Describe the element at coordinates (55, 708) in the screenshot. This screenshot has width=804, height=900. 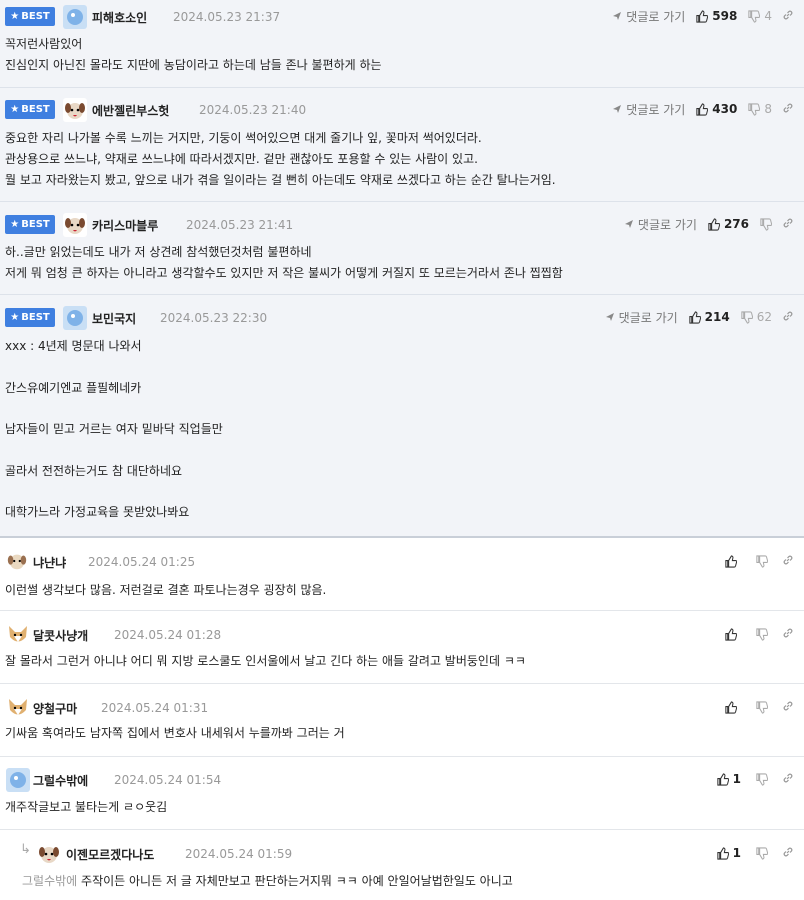
I see `nickname: 양철구마` at that location.